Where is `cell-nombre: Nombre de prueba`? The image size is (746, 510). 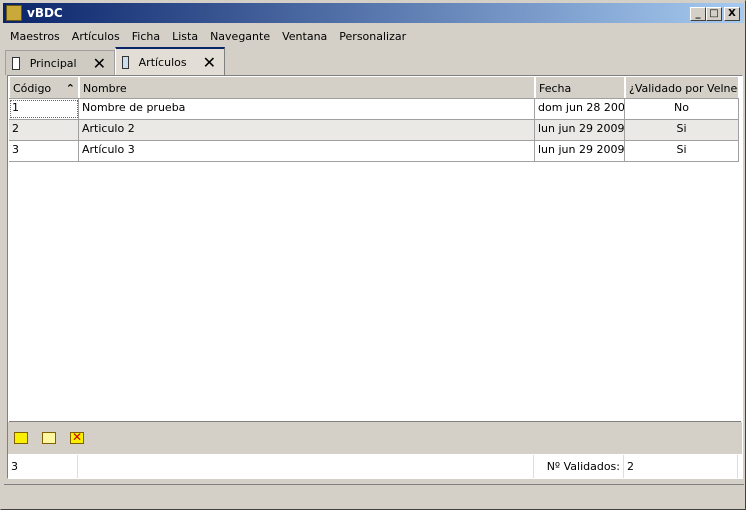 cell-nombre: Nombre de prueba is located at coordinates (307, 109).